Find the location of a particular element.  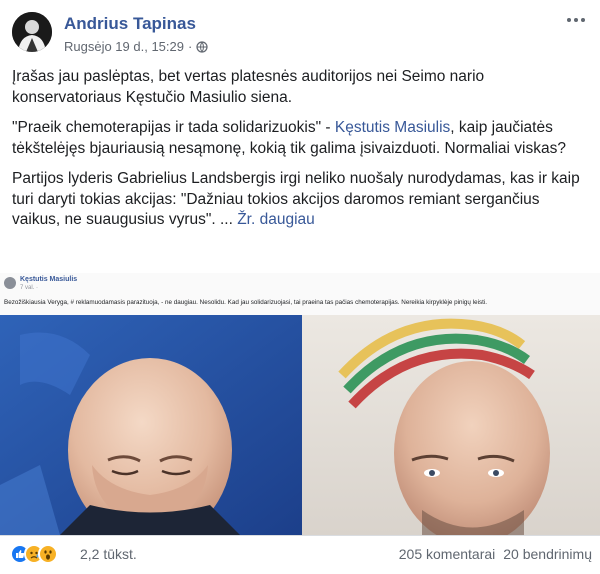

embedded-time: 7 val. · is located at coordinates (29, 288).